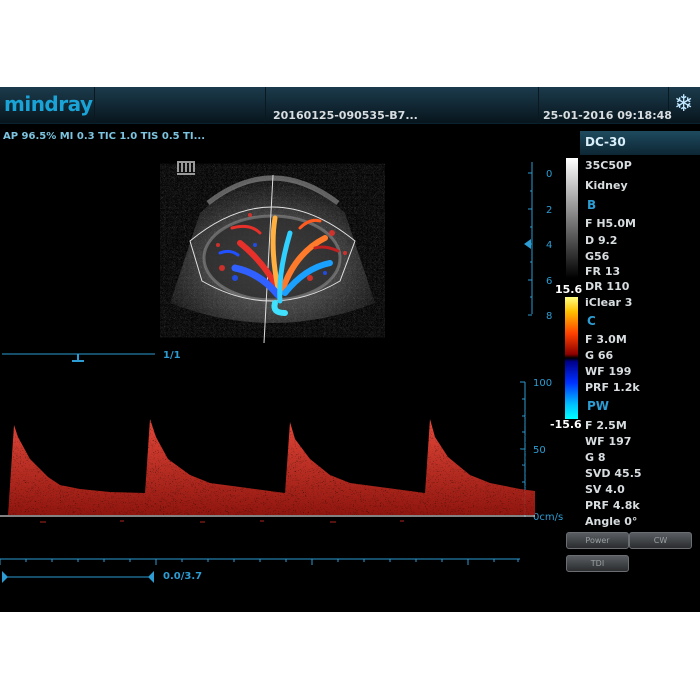  Describe the element at coordinates (548, 517) in the screenshot. I see `pw-tick-label: 0cm/s` at that location.